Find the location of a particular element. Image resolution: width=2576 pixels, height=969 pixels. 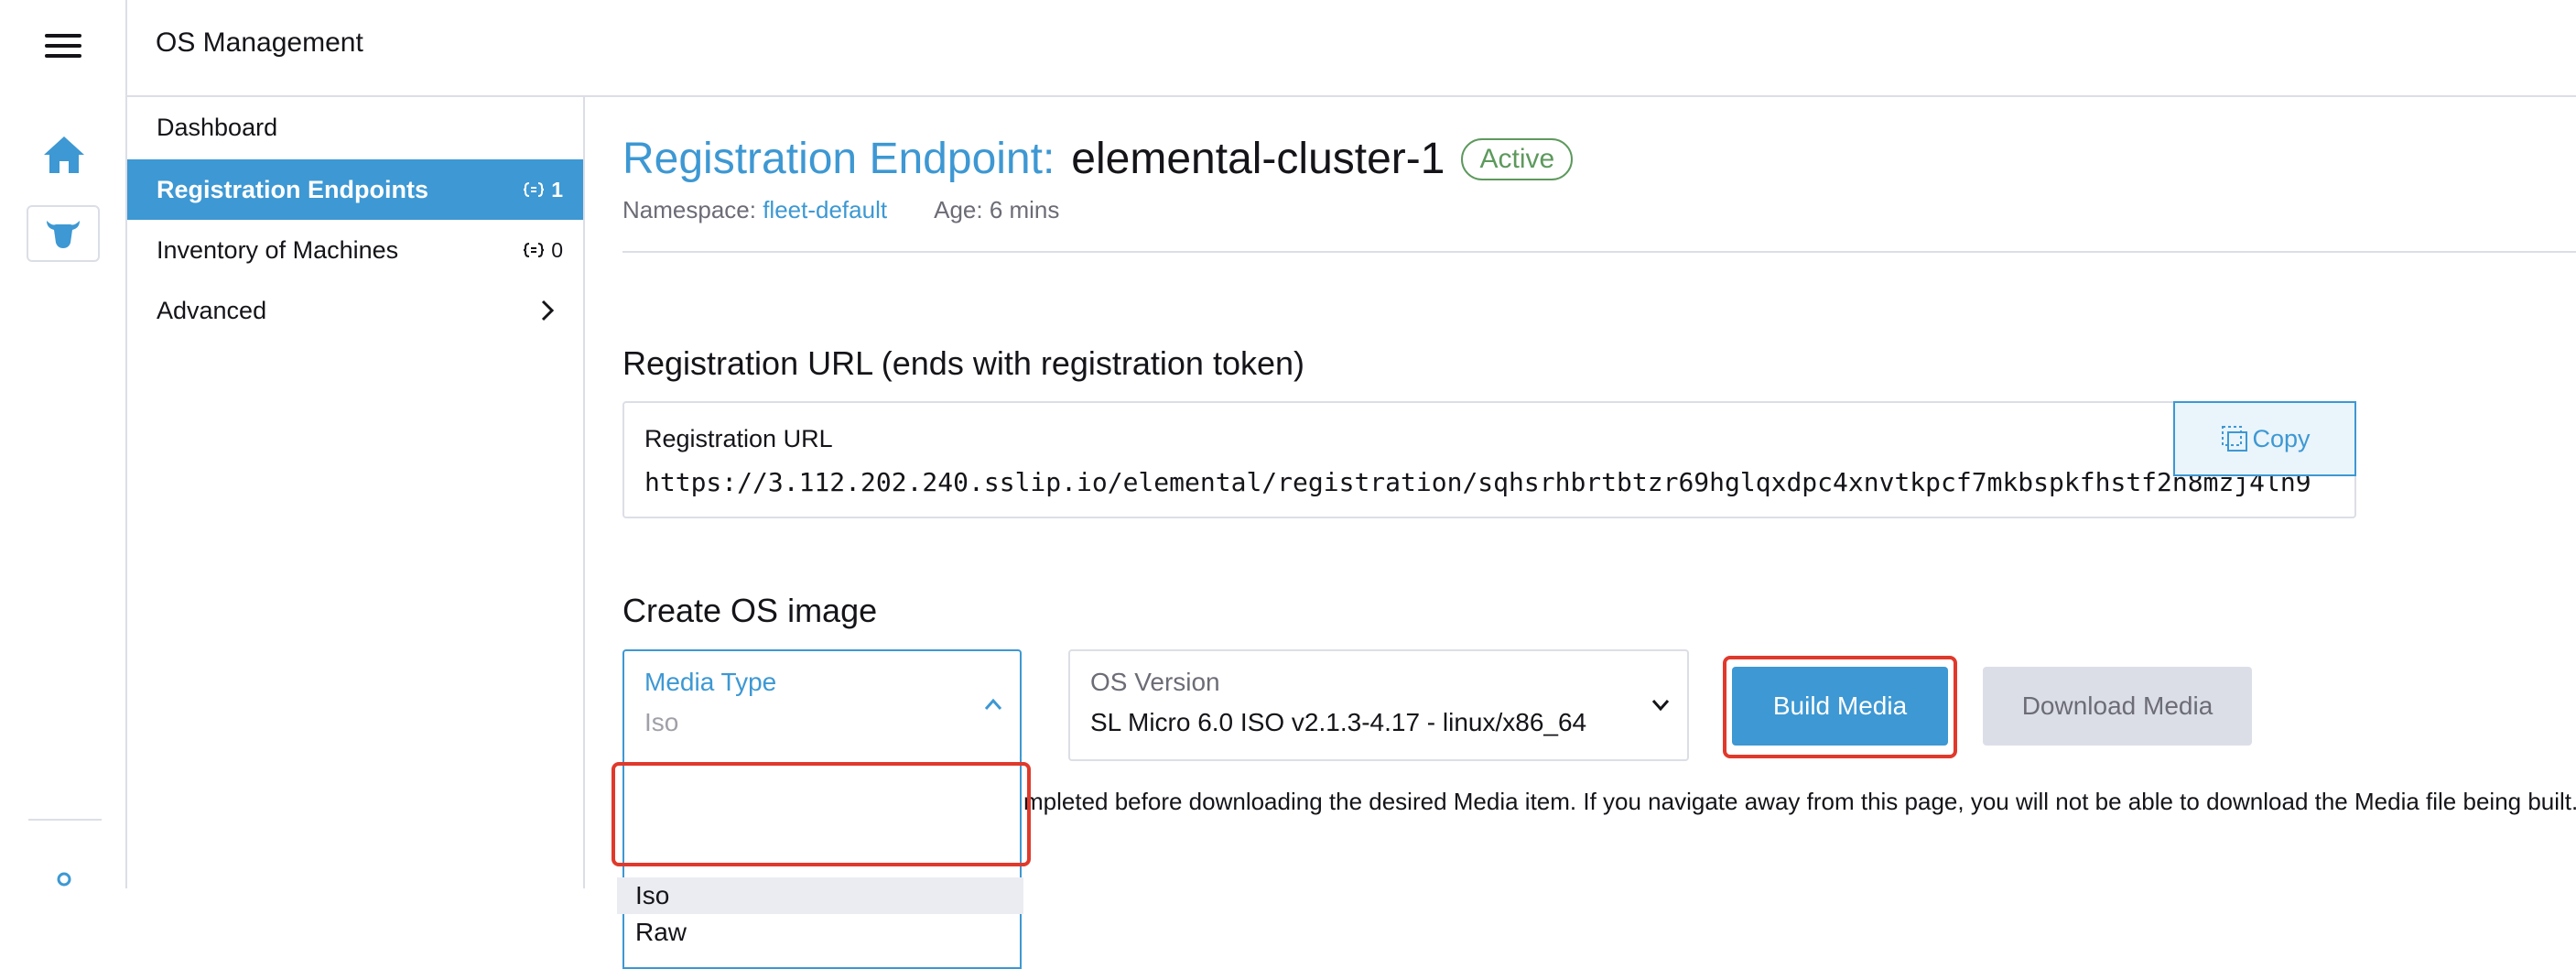

nav-item-dashboard: Dashboard is located at coordinates (355, 127).